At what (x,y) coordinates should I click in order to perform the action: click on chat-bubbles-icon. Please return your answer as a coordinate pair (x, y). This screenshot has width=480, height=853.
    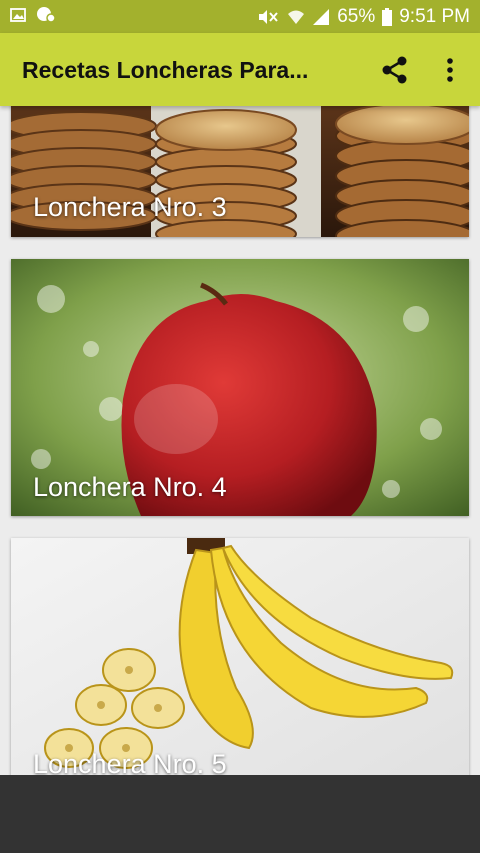
    Looking at the image, I should click on (46, 15).